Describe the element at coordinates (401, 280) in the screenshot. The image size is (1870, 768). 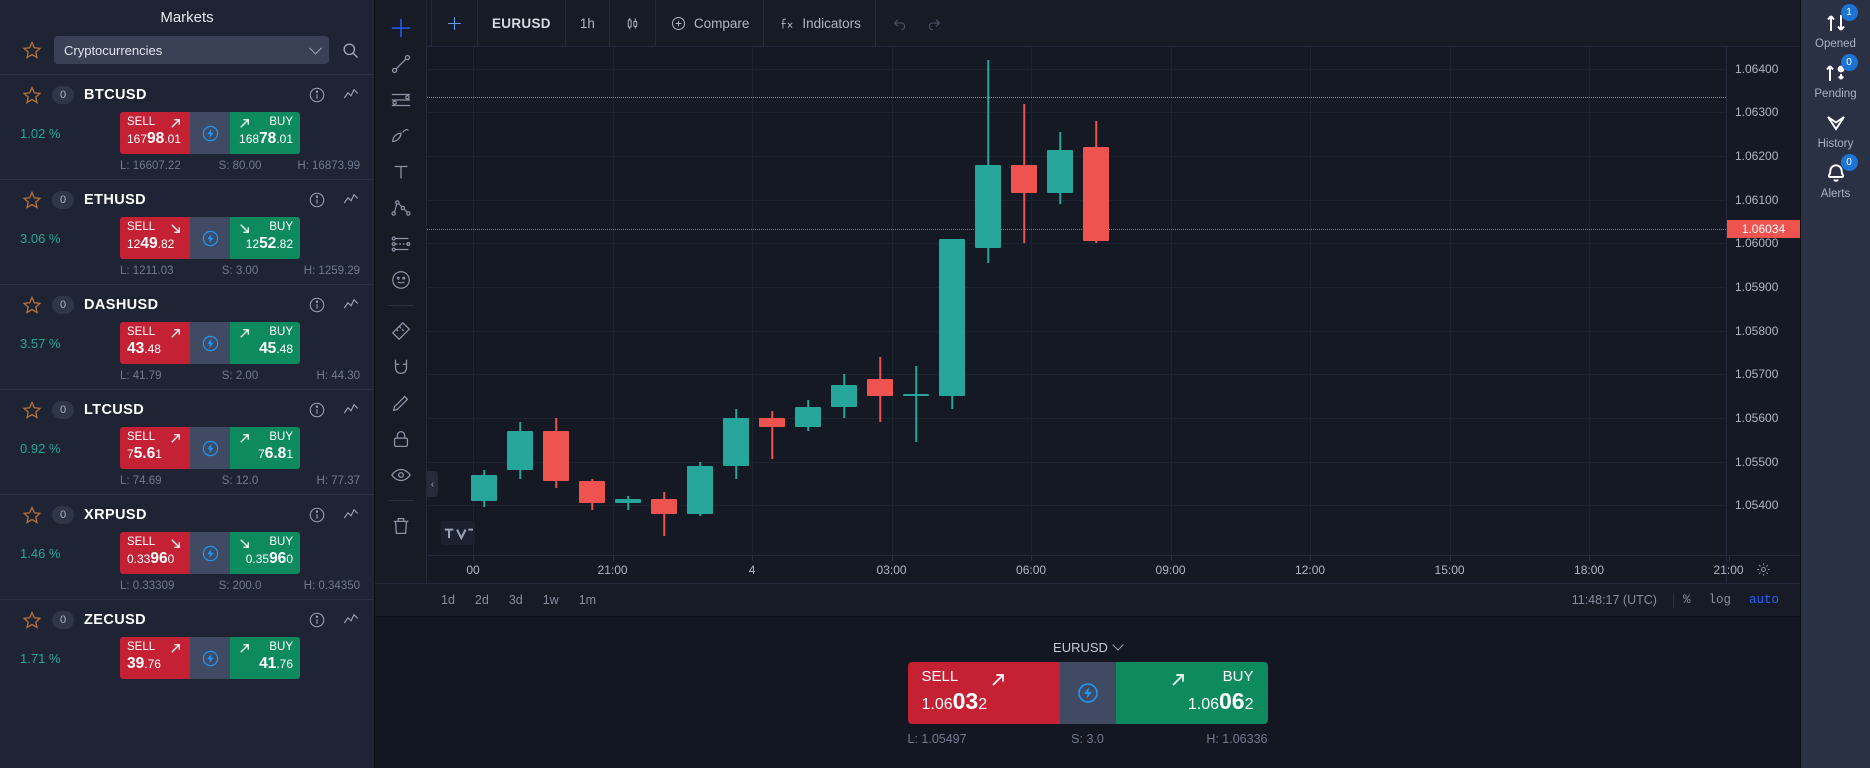
I see `emoji-icon` at that location.